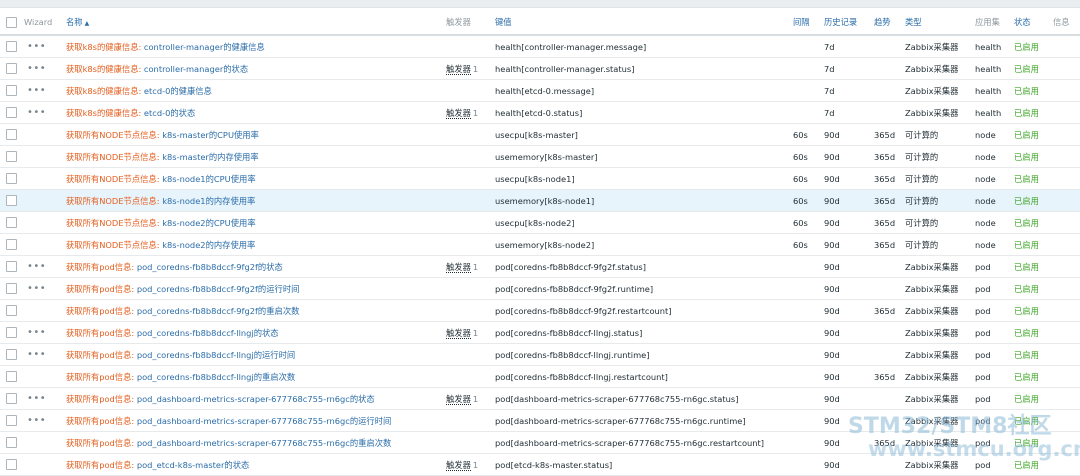  I want to click on item-name-link: controller-manager的状态, so click(196, 69).